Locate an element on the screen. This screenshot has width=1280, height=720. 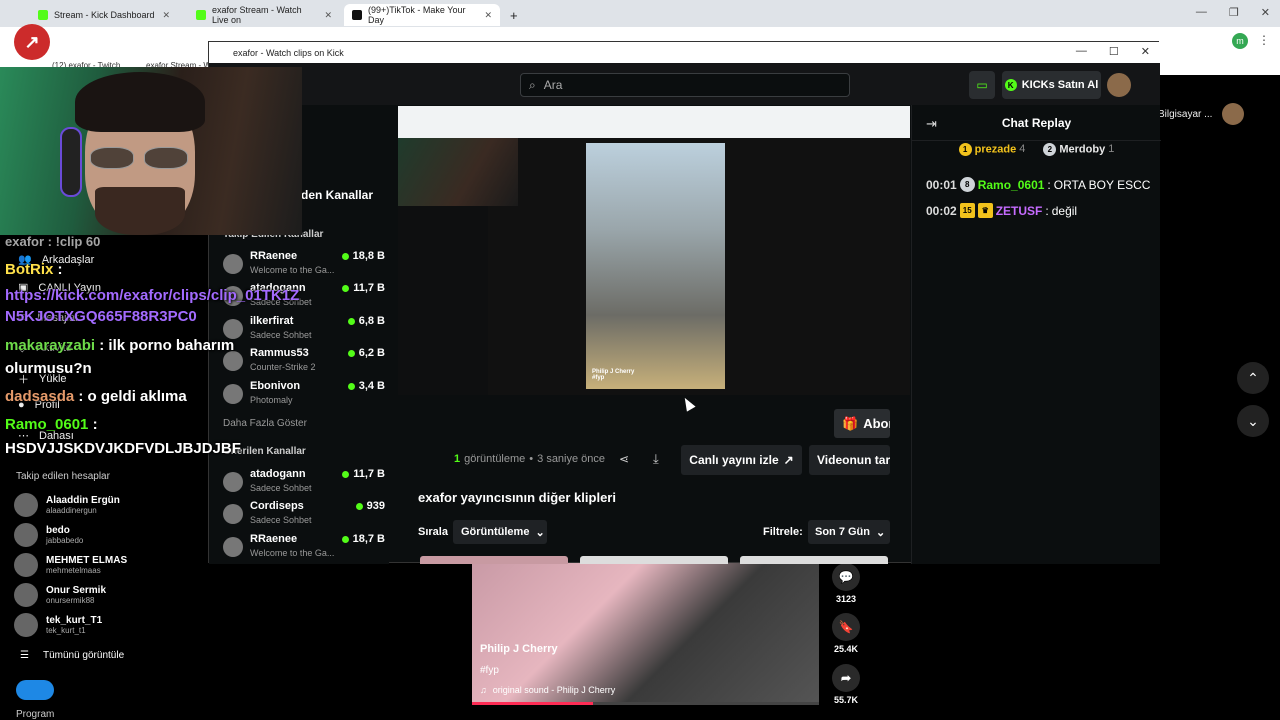
program-link: Program is located at coordinates (35, 714).